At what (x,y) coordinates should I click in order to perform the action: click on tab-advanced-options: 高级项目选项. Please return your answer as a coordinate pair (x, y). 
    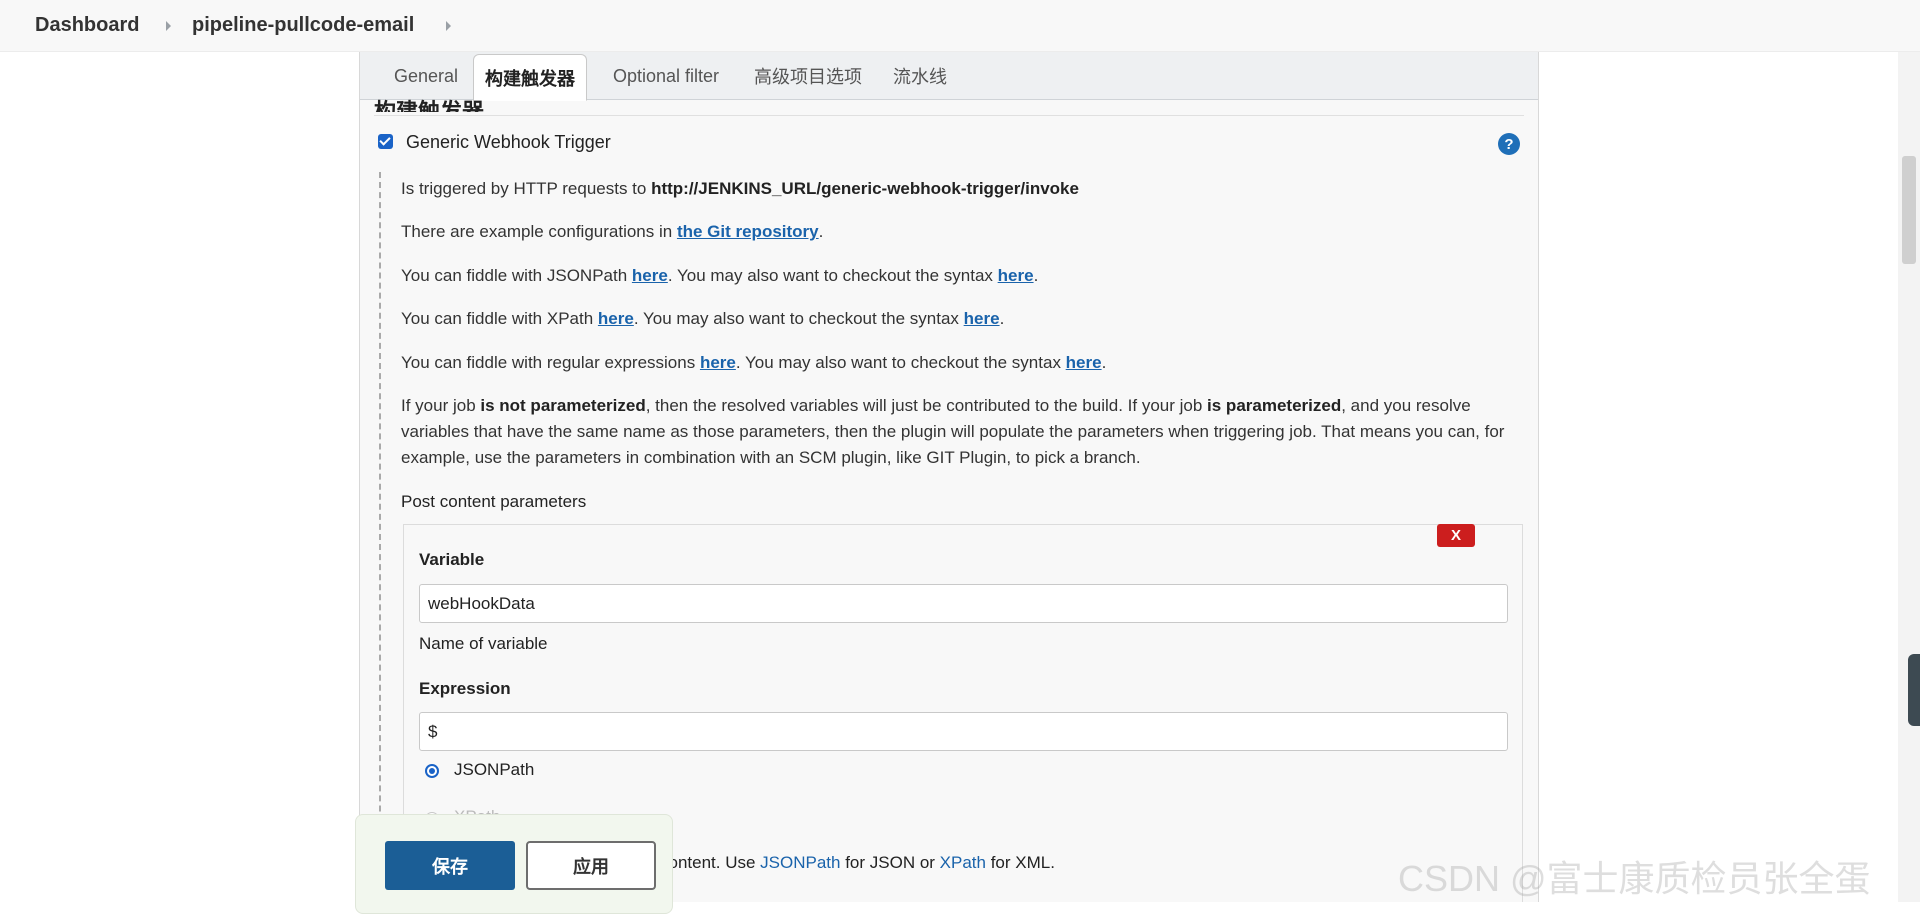
    Looking at the image, I should click on (808, 76).